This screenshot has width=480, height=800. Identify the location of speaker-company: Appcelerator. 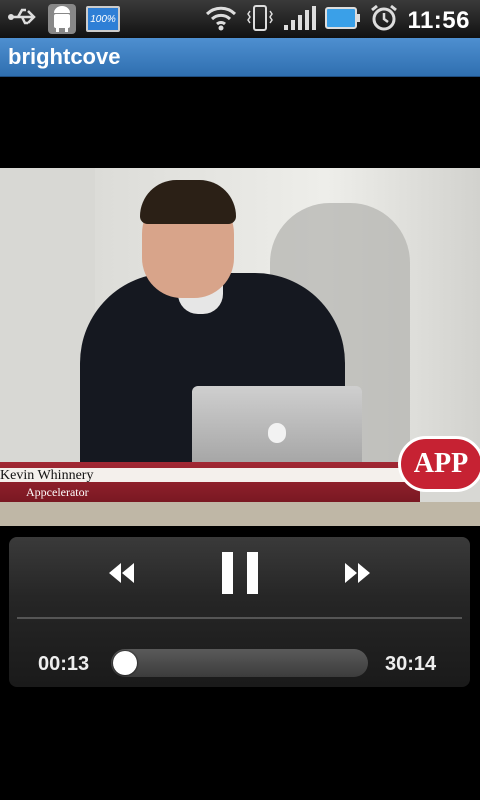
(57, 492).